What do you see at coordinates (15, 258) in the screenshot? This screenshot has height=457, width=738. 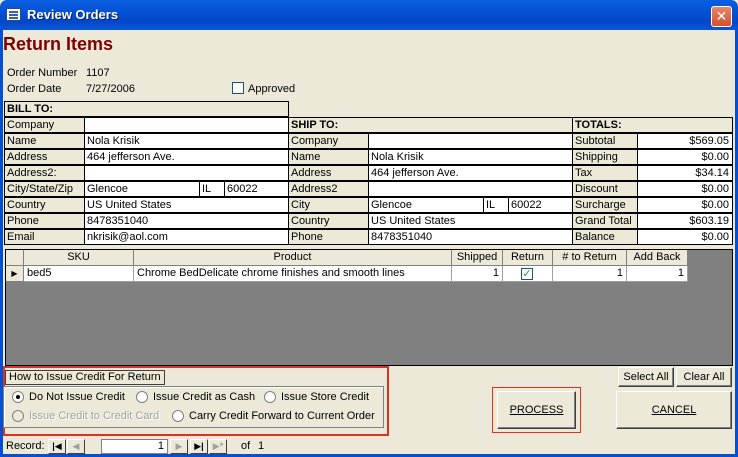 I see `row-selector-header` at bounding box center [15, 258].